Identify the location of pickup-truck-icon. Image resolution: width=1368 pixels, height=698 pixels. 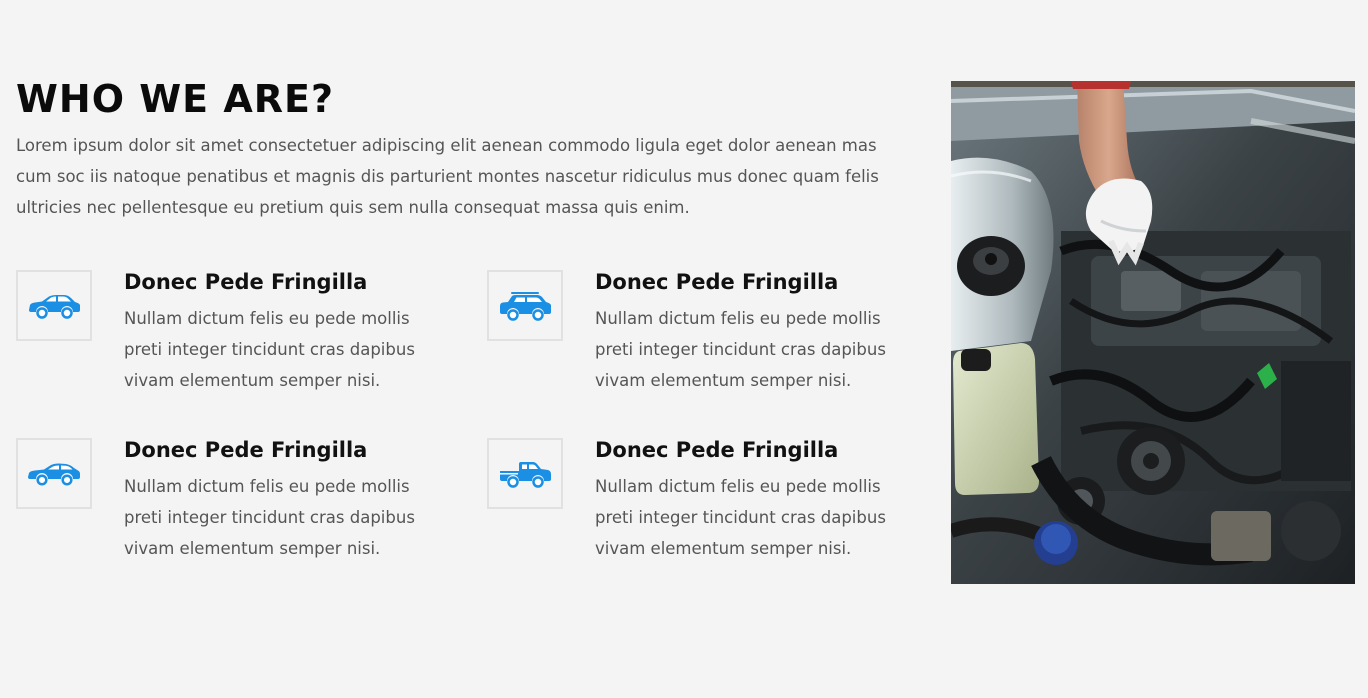
(525, 474).